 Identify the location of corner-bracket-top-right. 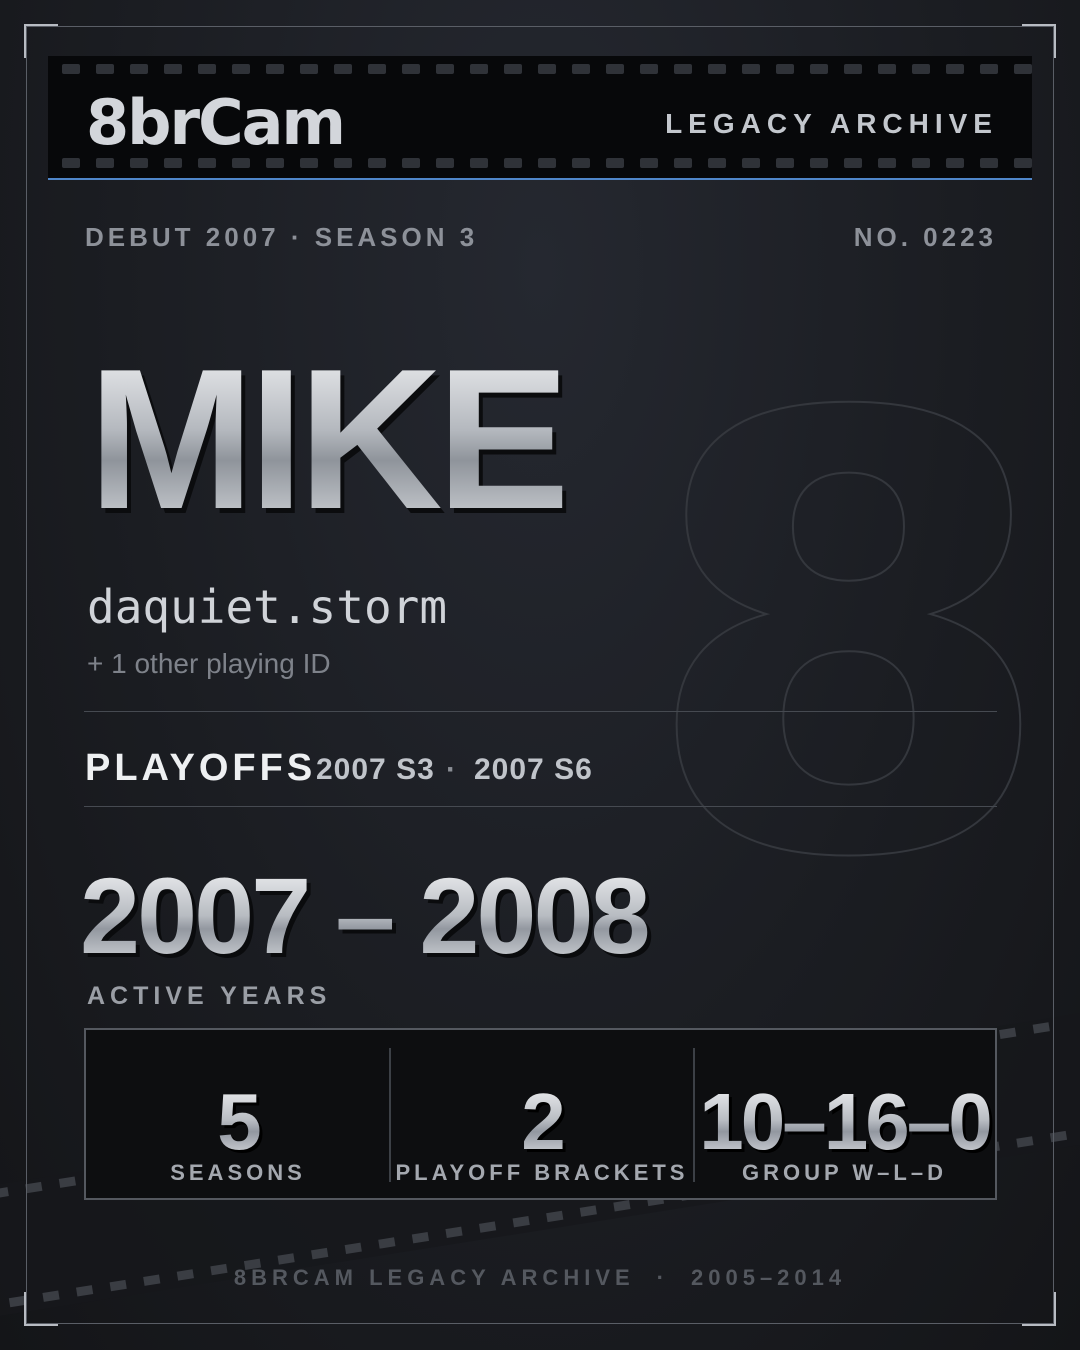
(1039, 41).